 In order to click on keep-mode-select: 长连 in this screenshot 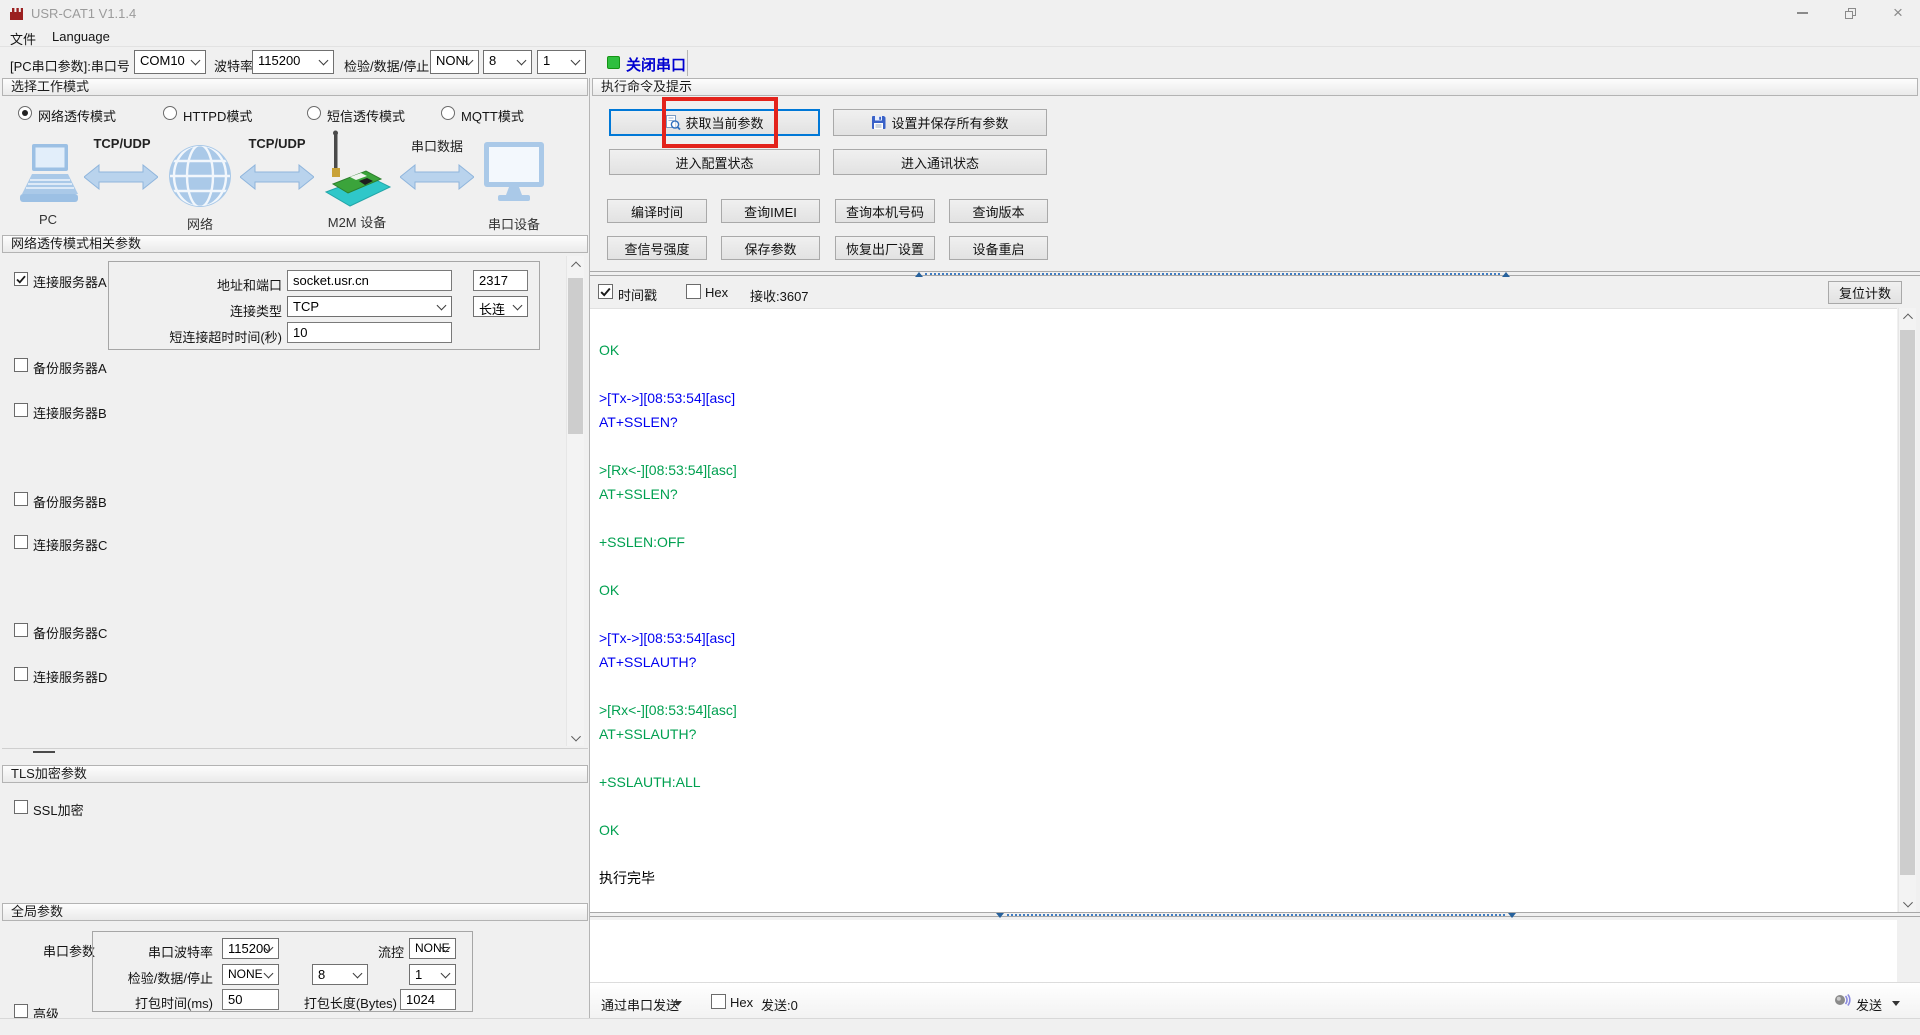, I will do `click(500, 306)`.